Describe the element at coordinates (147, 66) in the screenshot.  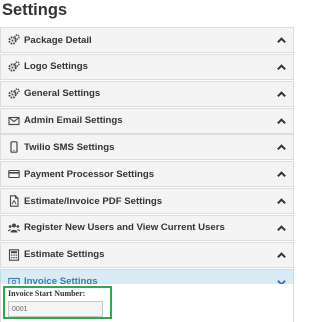
I see `section-logo-settings: Logo Settings` at that location.